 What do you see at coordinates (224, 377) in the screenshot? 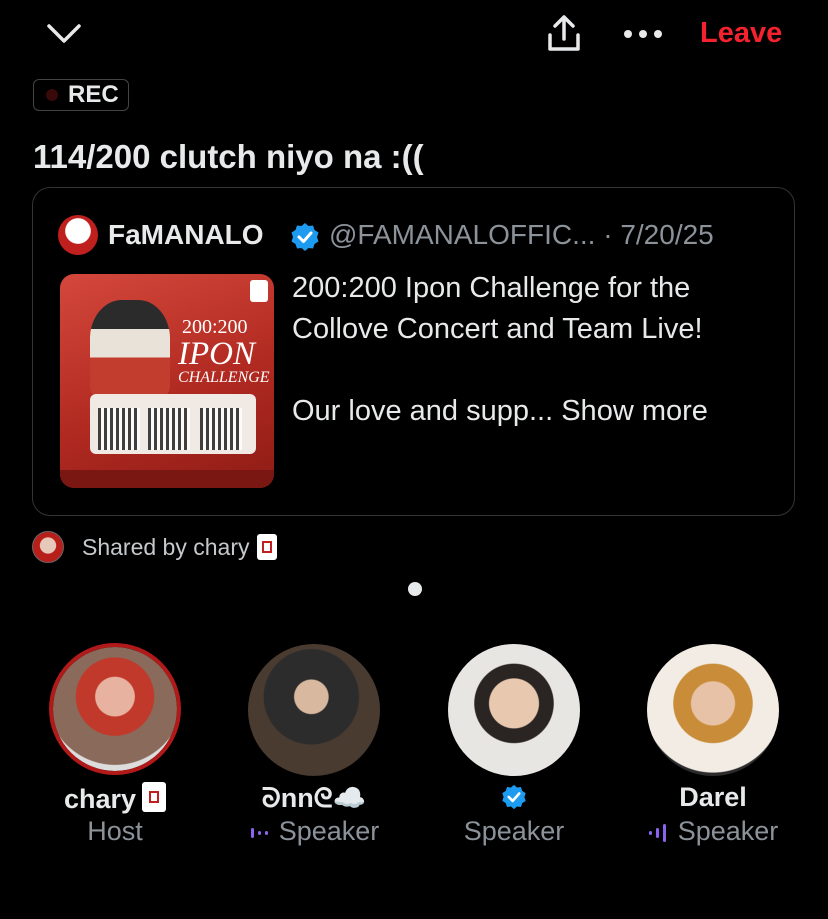
I see `image-text-line3: CHALLENGE` at bounding box center [224, 377].